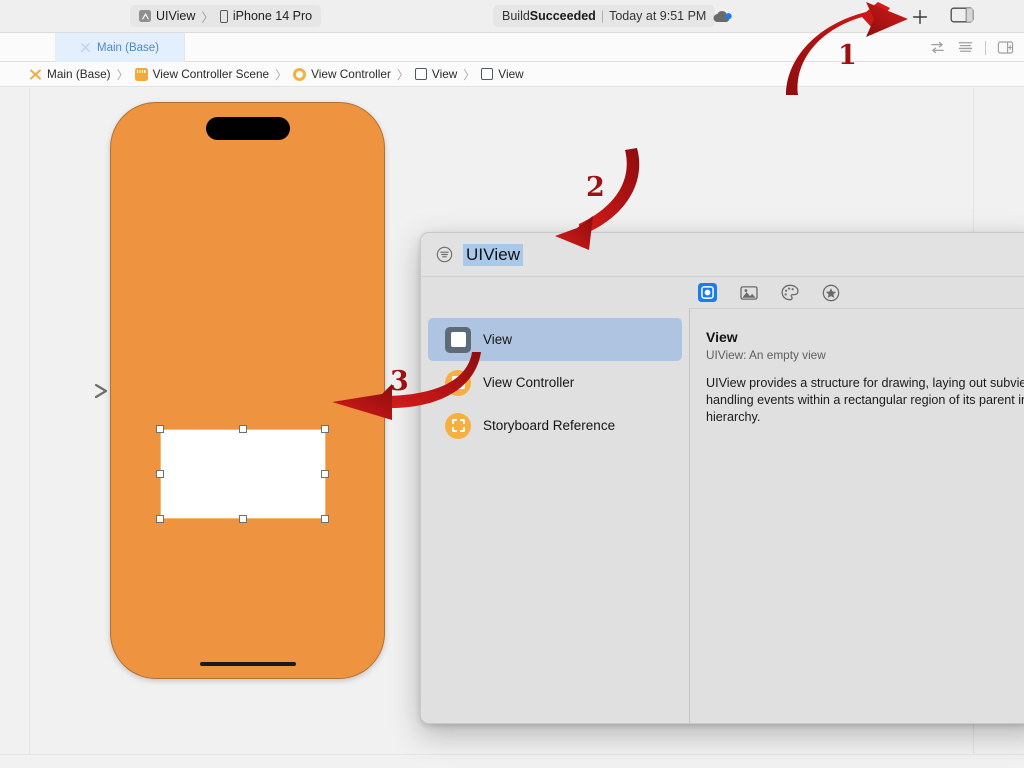  What do you see at coordinates (562, 16) in the screenshot?
I see `status-result: Succeeded` at bounding box center [562, 16].